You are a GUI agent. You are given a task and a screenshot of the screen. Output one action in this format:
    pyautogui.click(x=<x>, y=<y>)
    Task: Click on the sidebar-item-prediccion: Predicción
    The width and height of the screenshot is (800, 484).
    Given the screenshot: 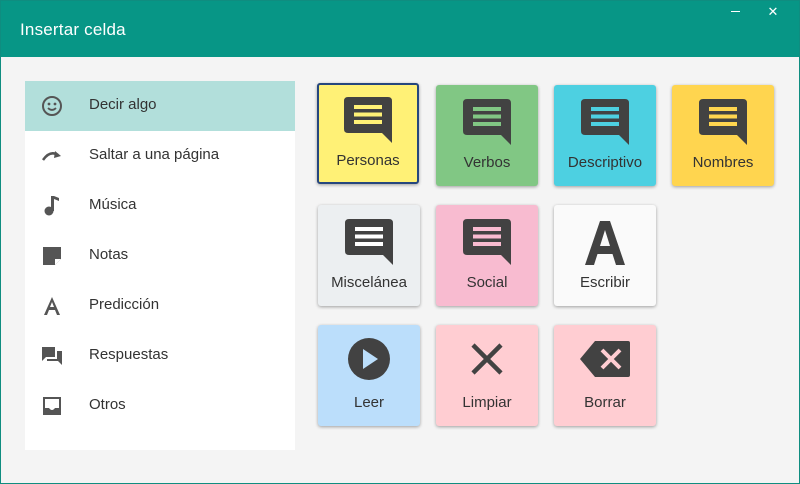 What is the action you would take?
    pyautogui.click(x=160, y=306)
    